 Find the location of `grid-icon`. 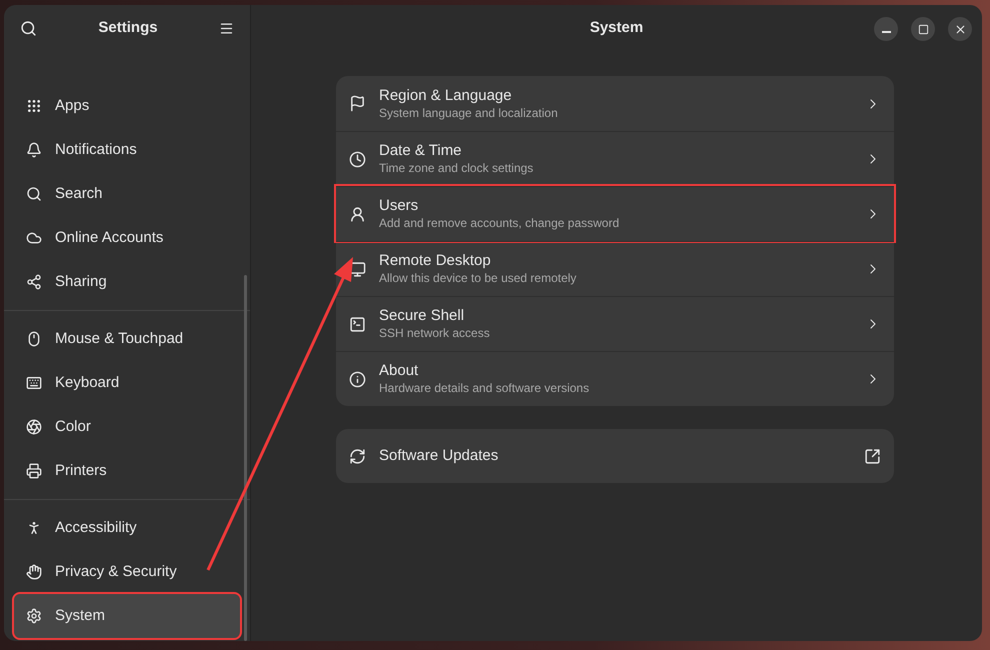

grid-icon is located at coordinates (34, 106).